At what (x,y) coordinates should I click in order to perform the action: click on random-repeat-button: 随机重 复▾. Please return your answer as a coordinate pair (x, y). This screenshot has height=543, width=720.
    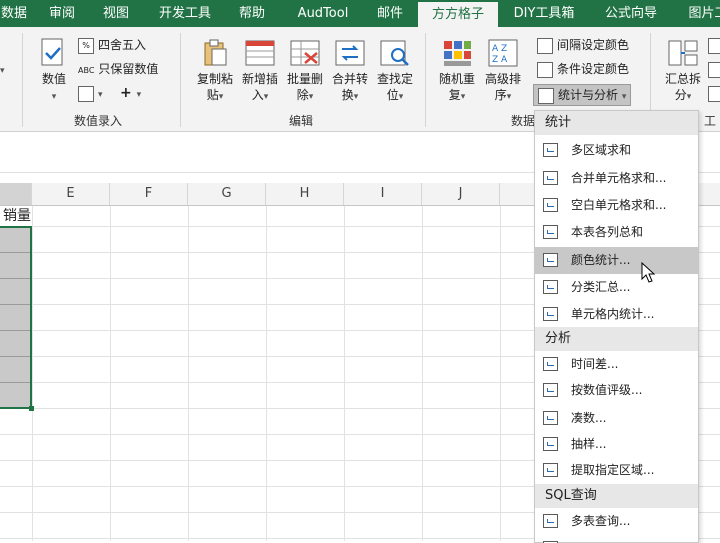
    Looking at the image, I should click on (457, 71).